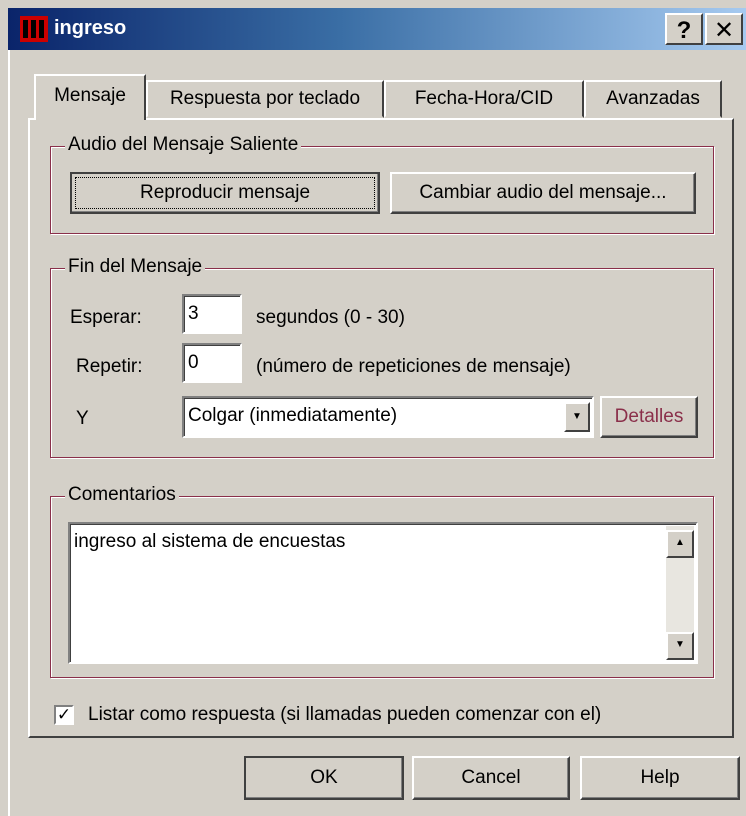  I want to click on wait-unit-label: segundos (0 - 30), so click(330, 317).